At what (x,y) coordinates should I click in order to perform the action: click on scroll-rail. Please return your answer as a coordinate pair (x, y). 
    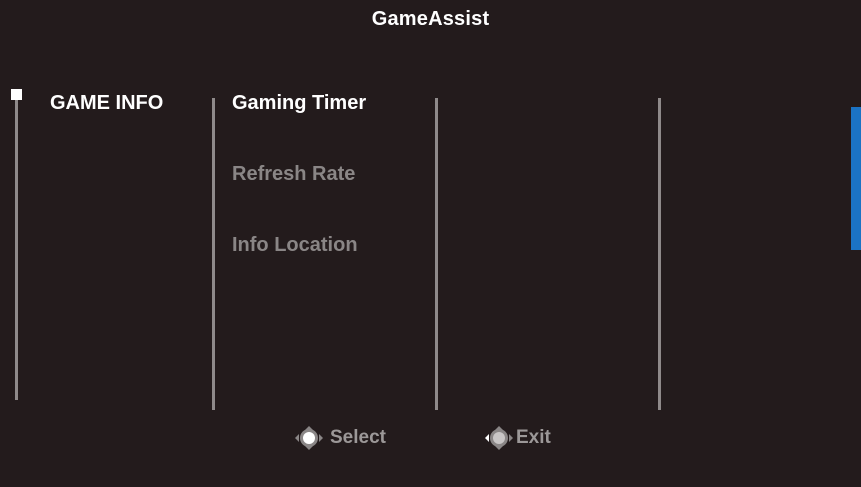
    Looking at the image, I should click on (16, 249).